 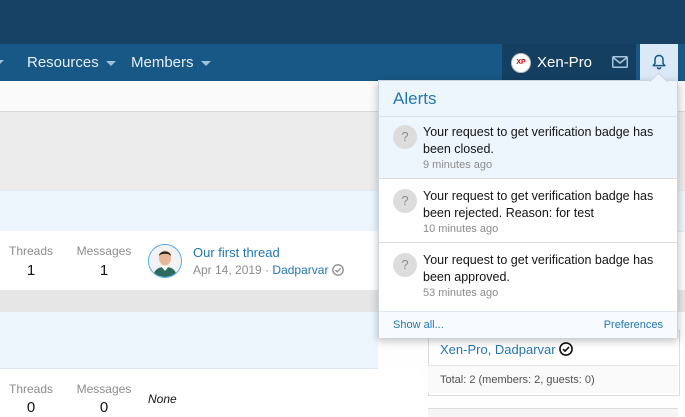 I want to click on nav-item-resources: Resources, so click(x=71, y=62).